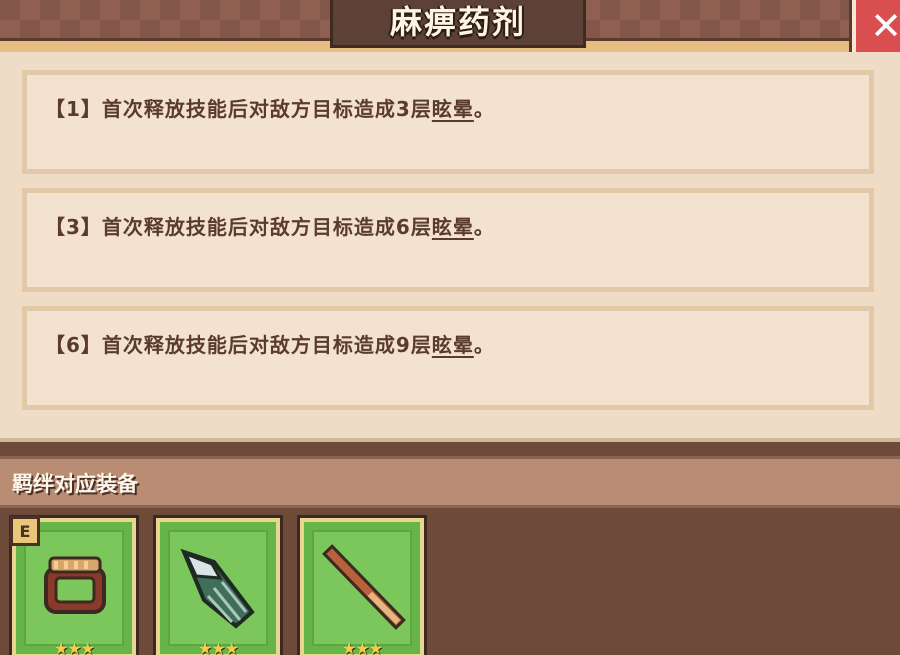 This screenshot has height=655, width=900. Describe the element at coordinates (75, 484) in the screenshot. I see `bond-section-title: 羁绊对应装备` at that location.